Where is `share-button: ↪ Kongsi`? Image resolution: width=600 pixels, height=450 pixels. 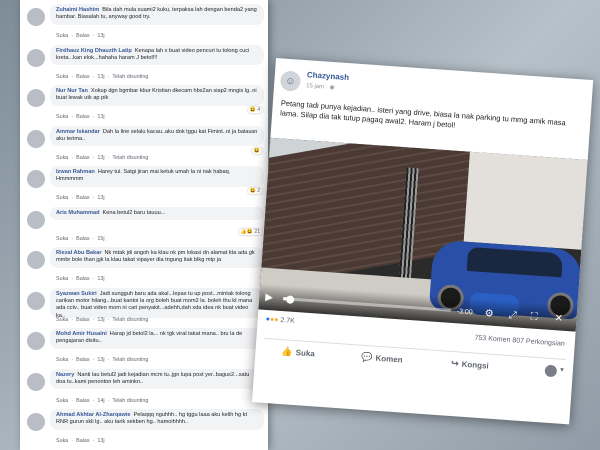 share-button: ↪ Kongsi is located at coordinates (470, 365).